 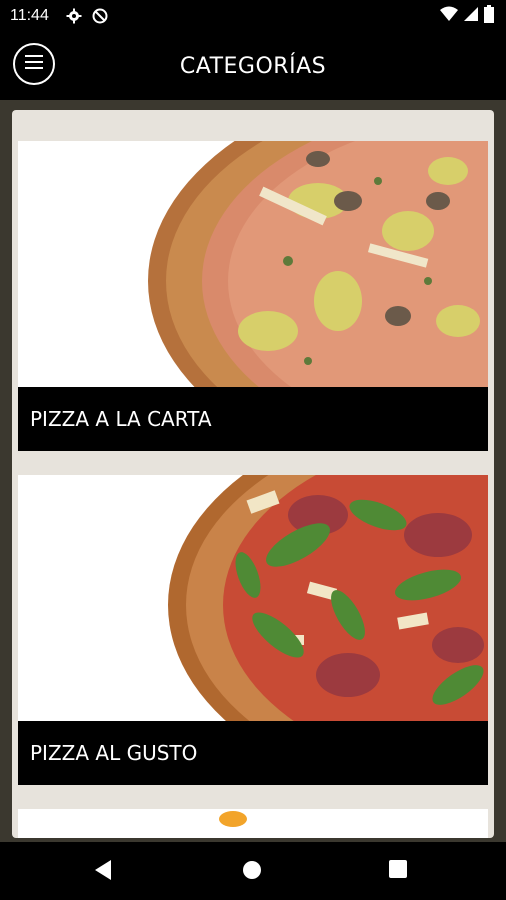 I want to click on wifi-icon, so click(x=449, y=16).